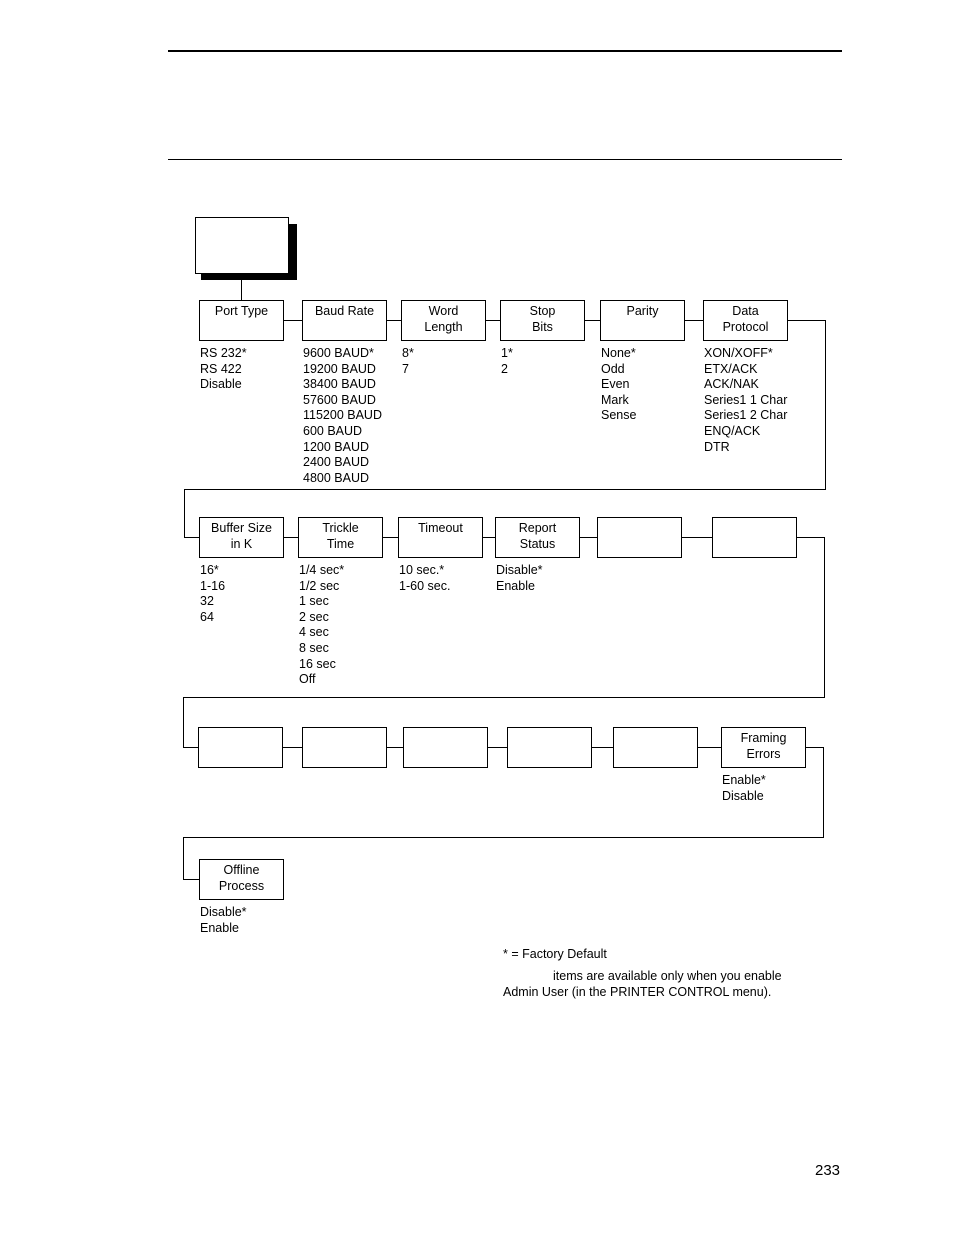 The height and width of the screenshot is (1235, 954). I want to click on option-value: Series1 1 Char, so click(746, 399).